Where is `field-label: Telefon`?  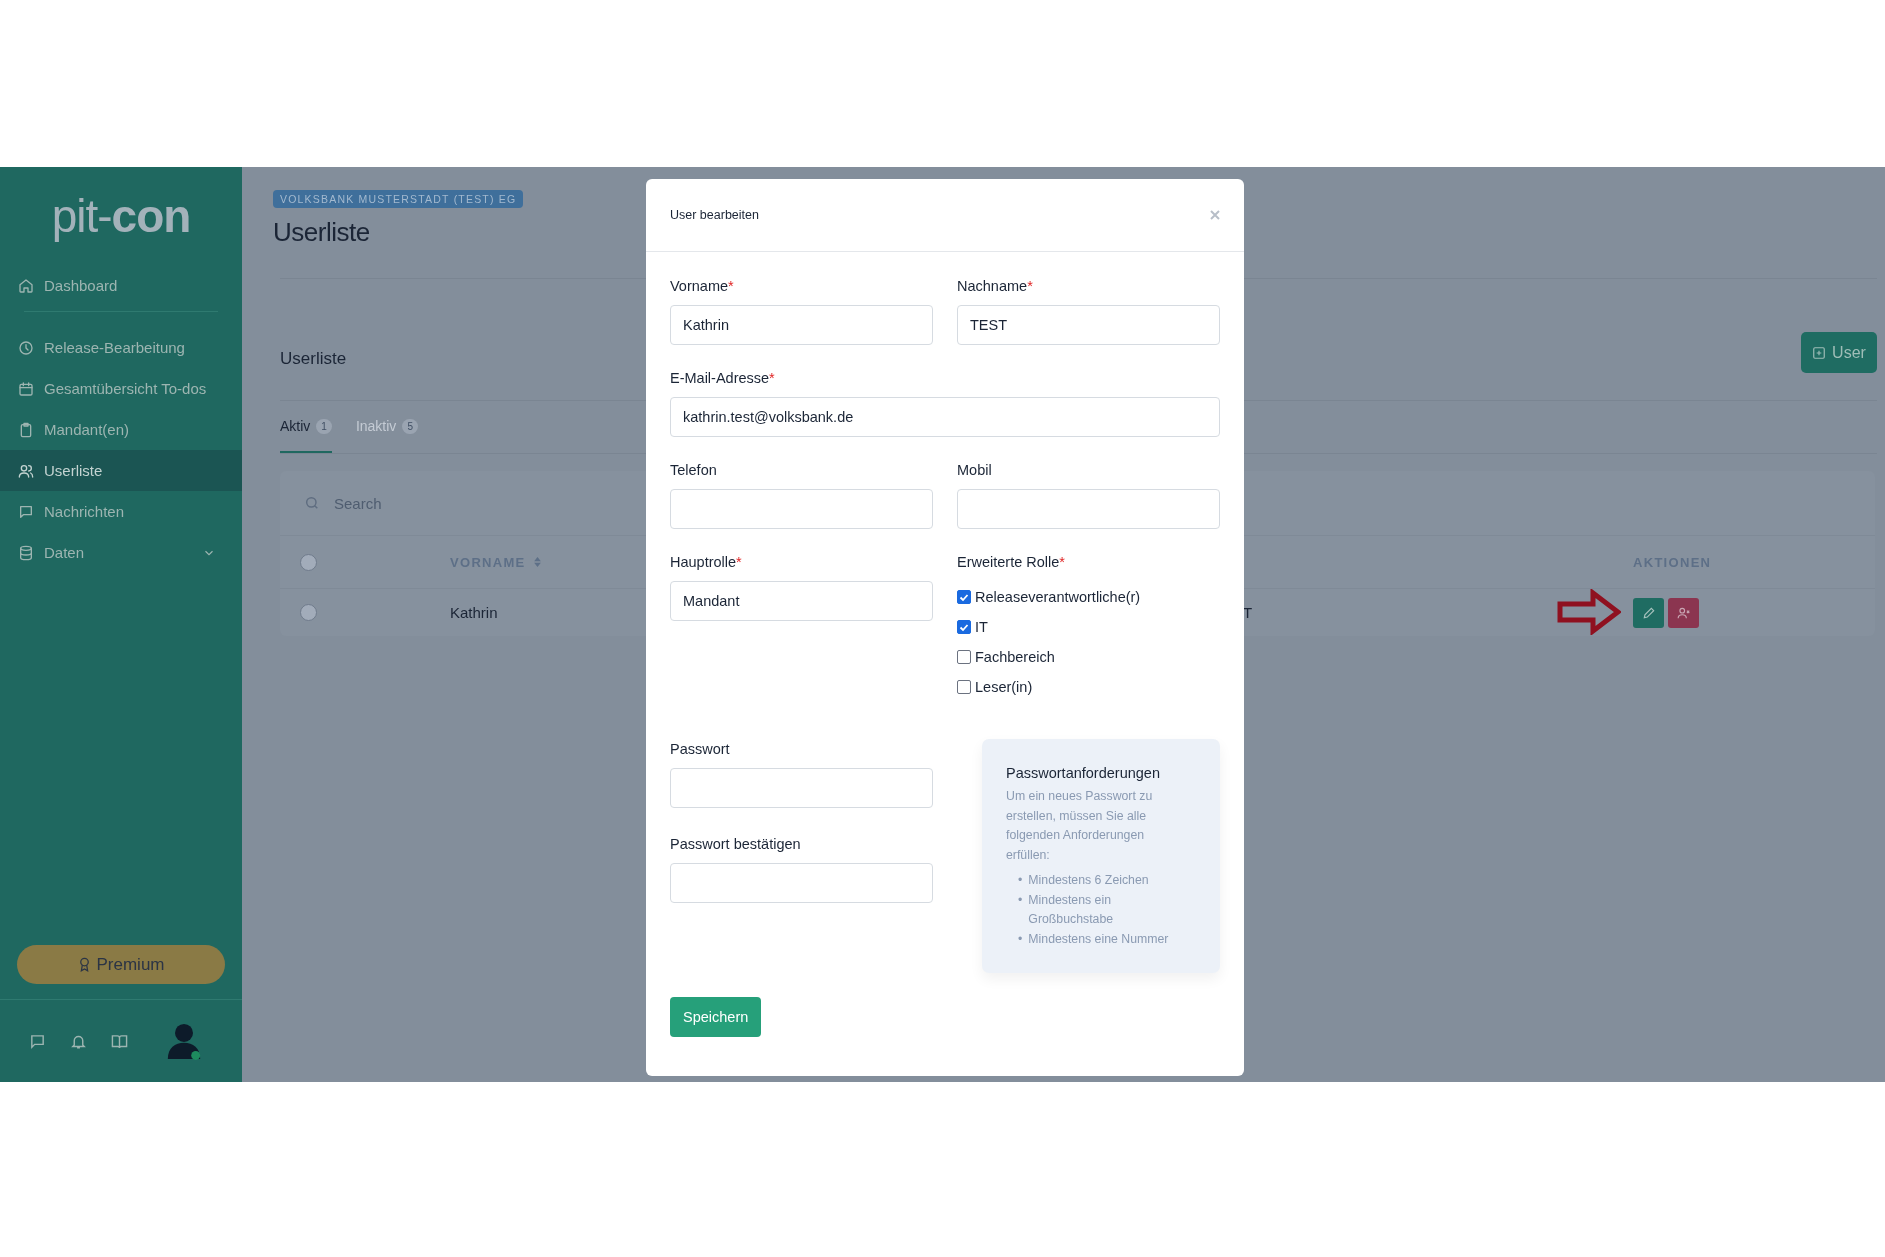
field-label: Telefon is located at coordinates (694, 470).